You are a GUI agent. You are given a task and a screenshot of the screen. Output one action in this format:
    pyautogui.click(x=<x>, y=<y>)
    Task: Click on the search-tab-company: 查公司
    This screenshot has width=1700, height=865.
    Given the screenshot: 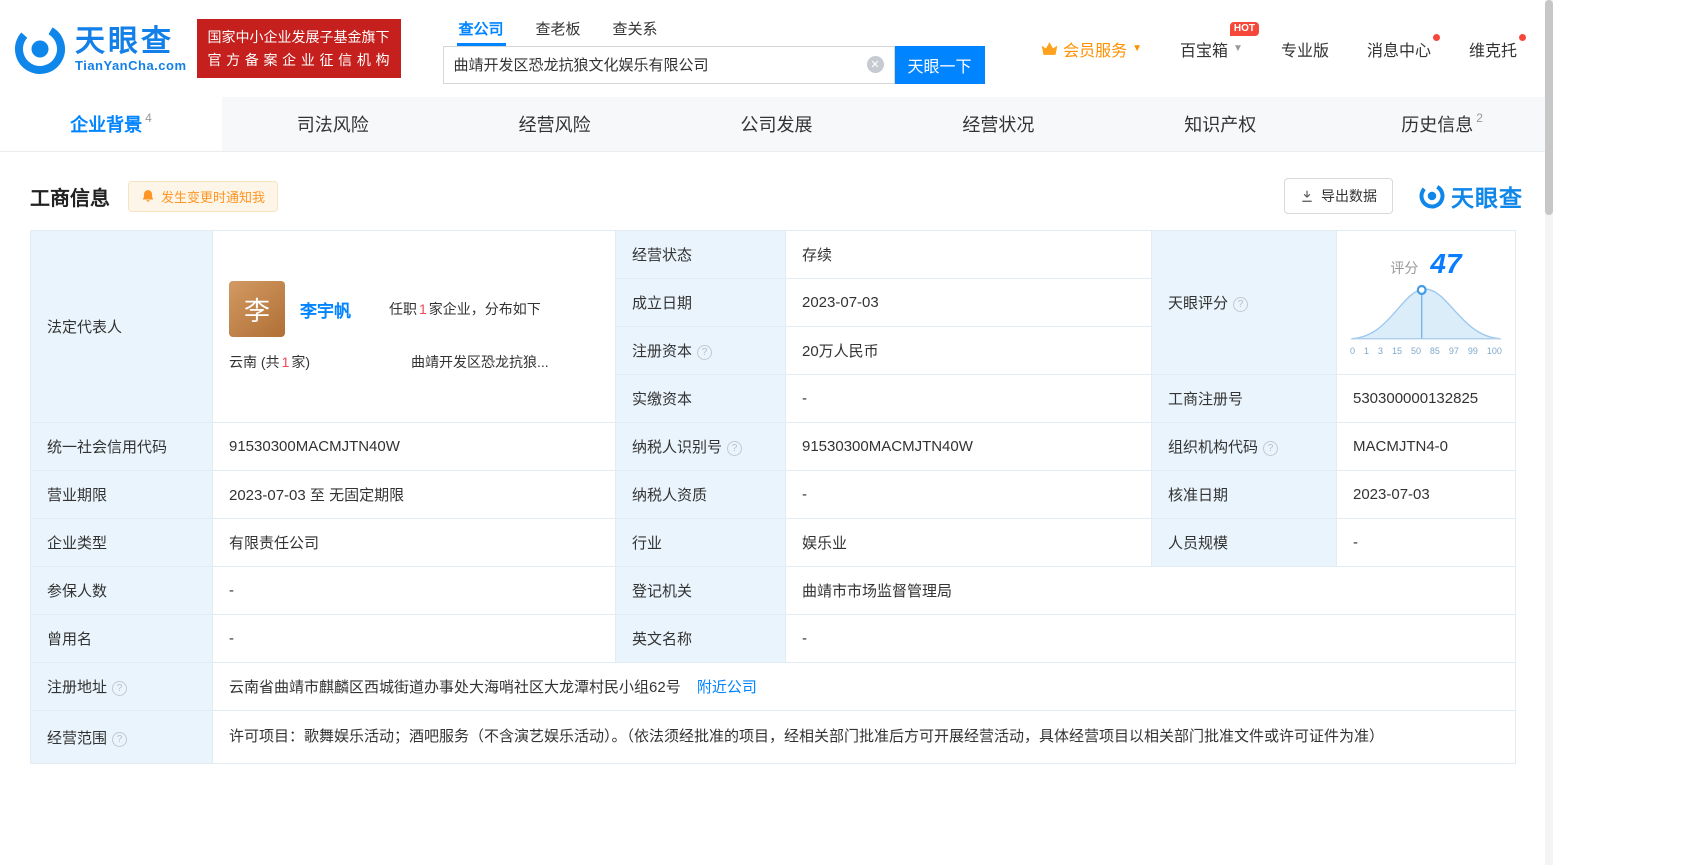 What is the action you would take?
    pyautogui.click(x=481, y=30)
    